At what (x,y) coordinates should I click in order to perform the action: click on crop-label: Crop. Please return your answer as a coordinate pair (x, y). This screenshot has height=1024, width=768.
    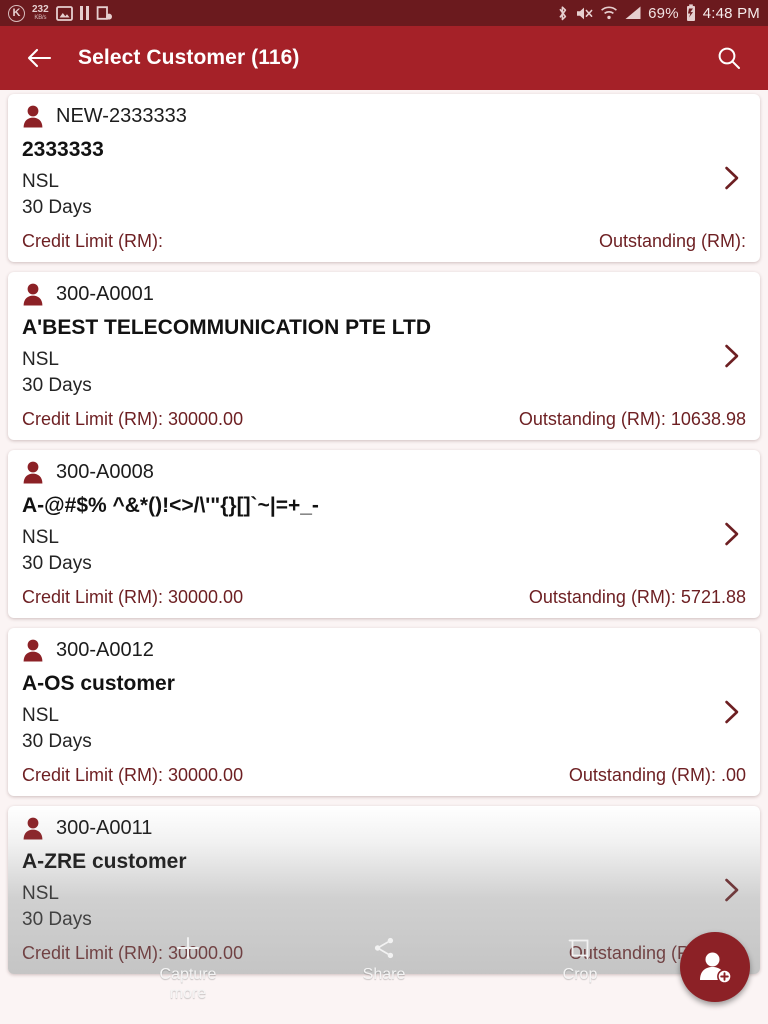
    Looking at the image, I should click on (580, 974).